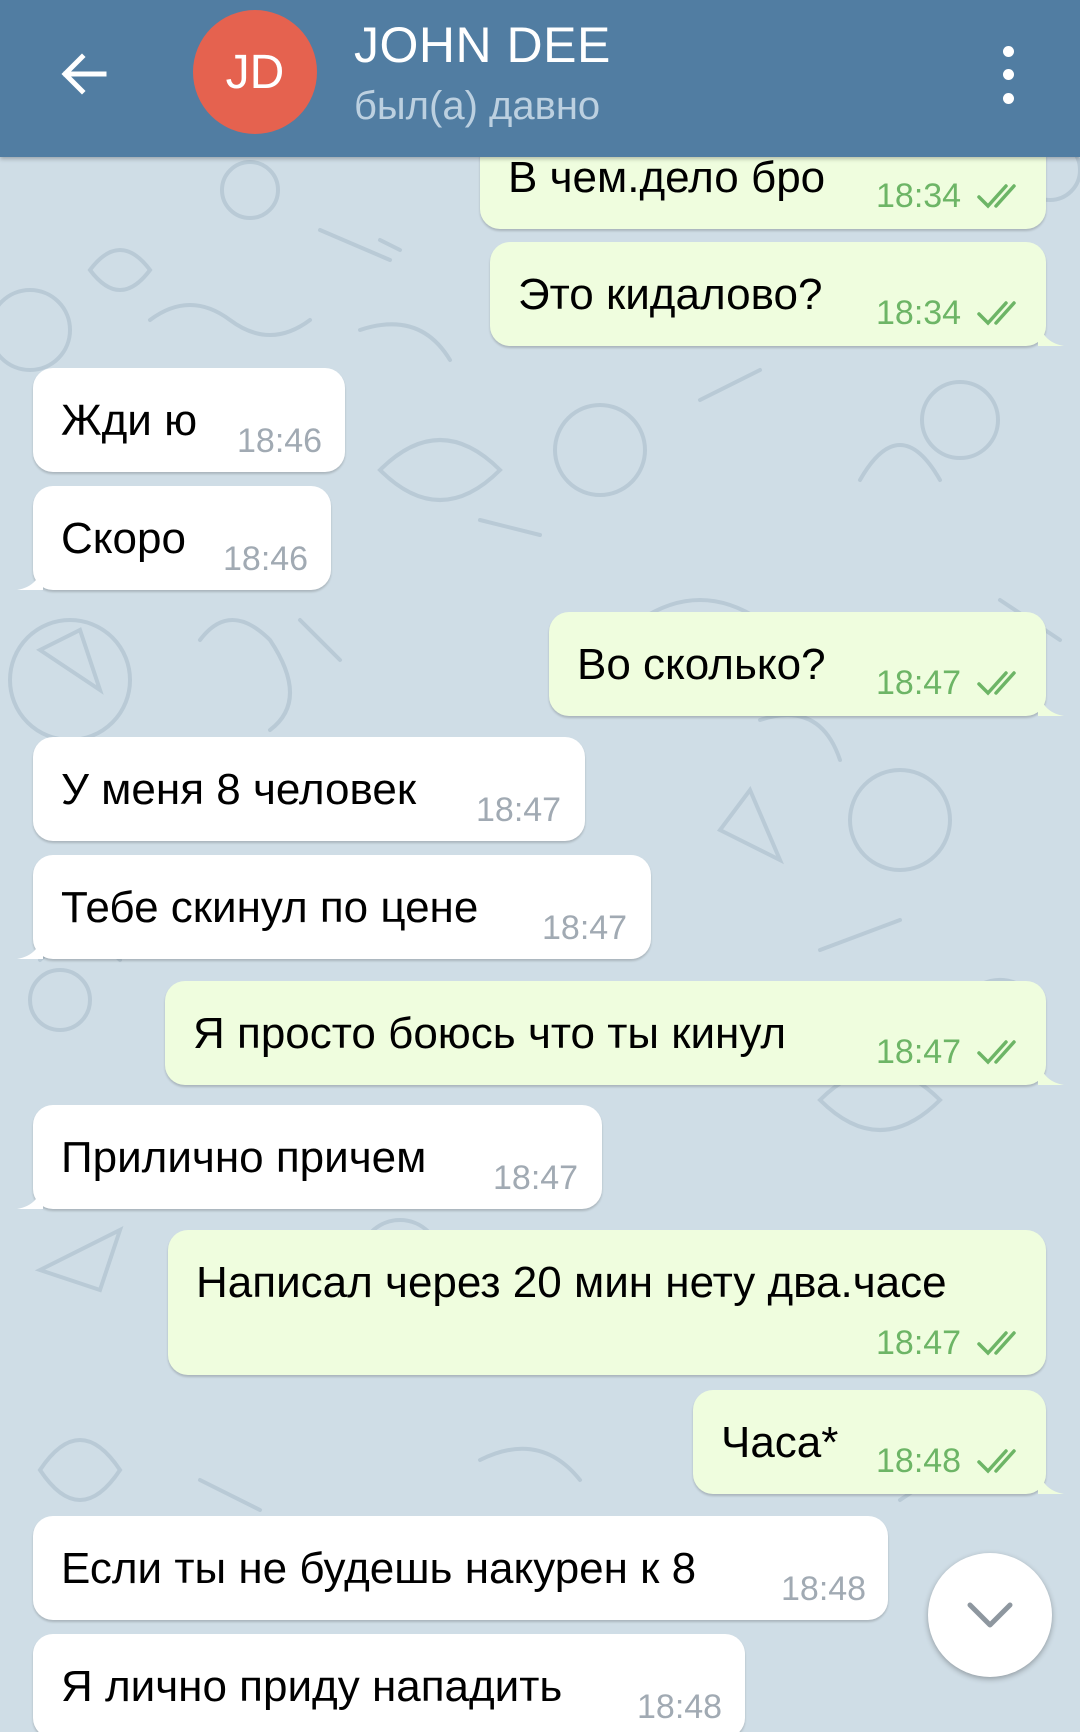 The height and width of the screenshot is (1732, 1080). What do you see at coordinates (244, 1157) in the screenshot?
I see `message-text: Прилично причем` at bounding box center [244, 1157].